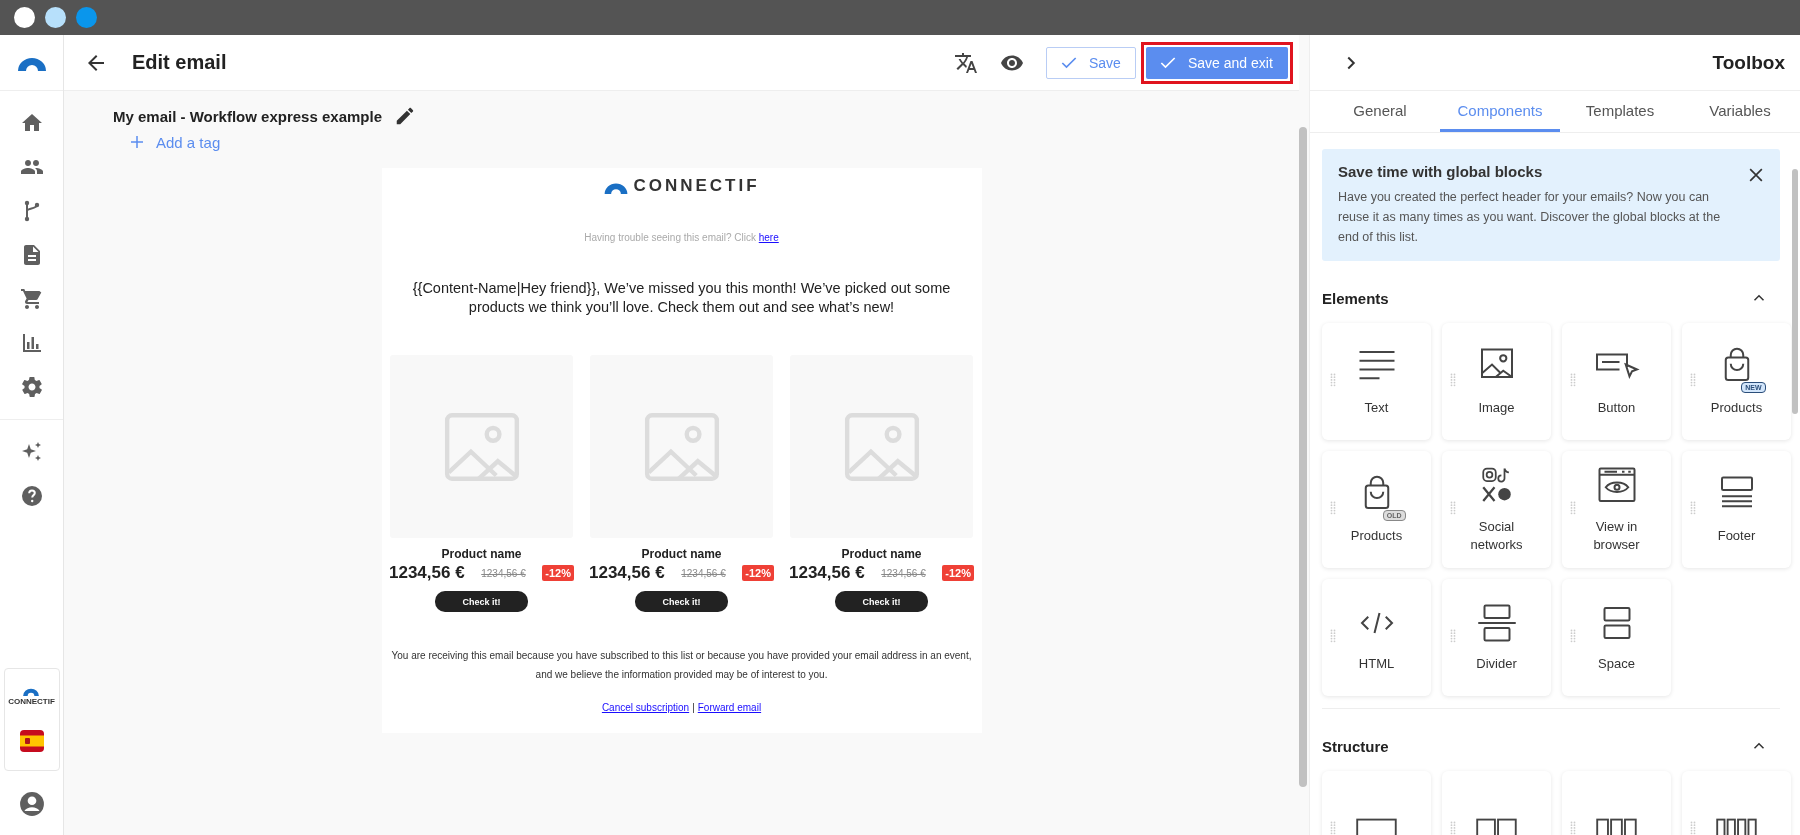 The height and width of the screenshot is (835, 1800). Describe the element at coordinates (31, 299) in the screenshot. I see `cart-icon` at that location.